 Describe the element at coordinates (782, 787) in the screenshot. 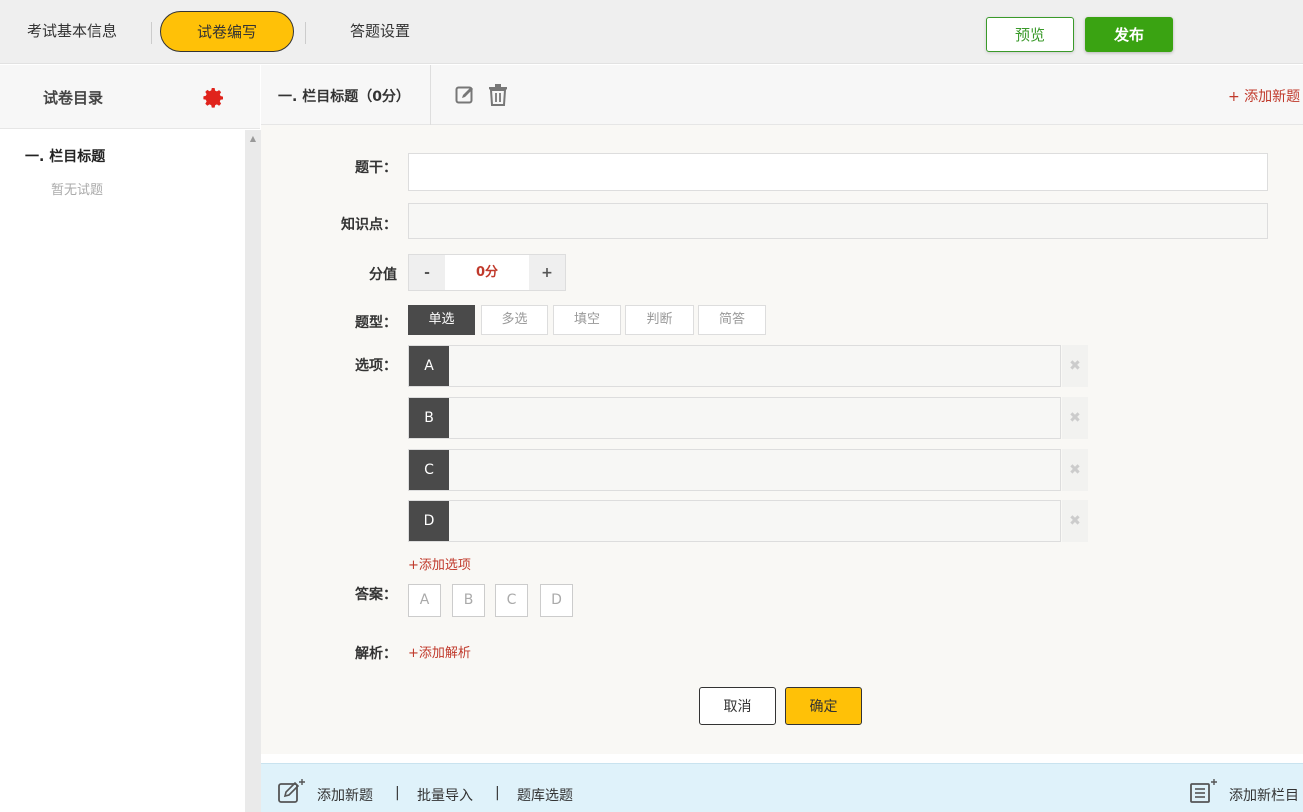

I see `bottom-action-bar: 添加新题 | 批量导入 | 题库选题 添加新栏目` at that location.